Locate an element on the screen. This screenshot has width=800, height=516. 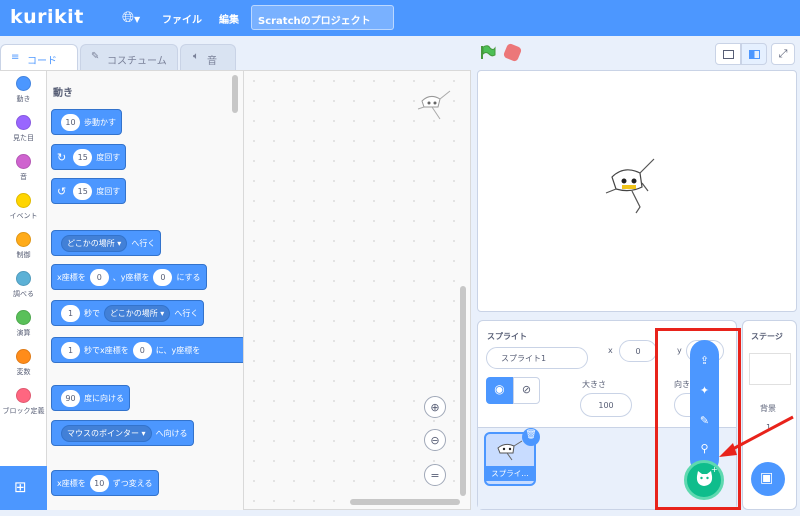
stage-title: ステージ is located at coordinates (767, 336).